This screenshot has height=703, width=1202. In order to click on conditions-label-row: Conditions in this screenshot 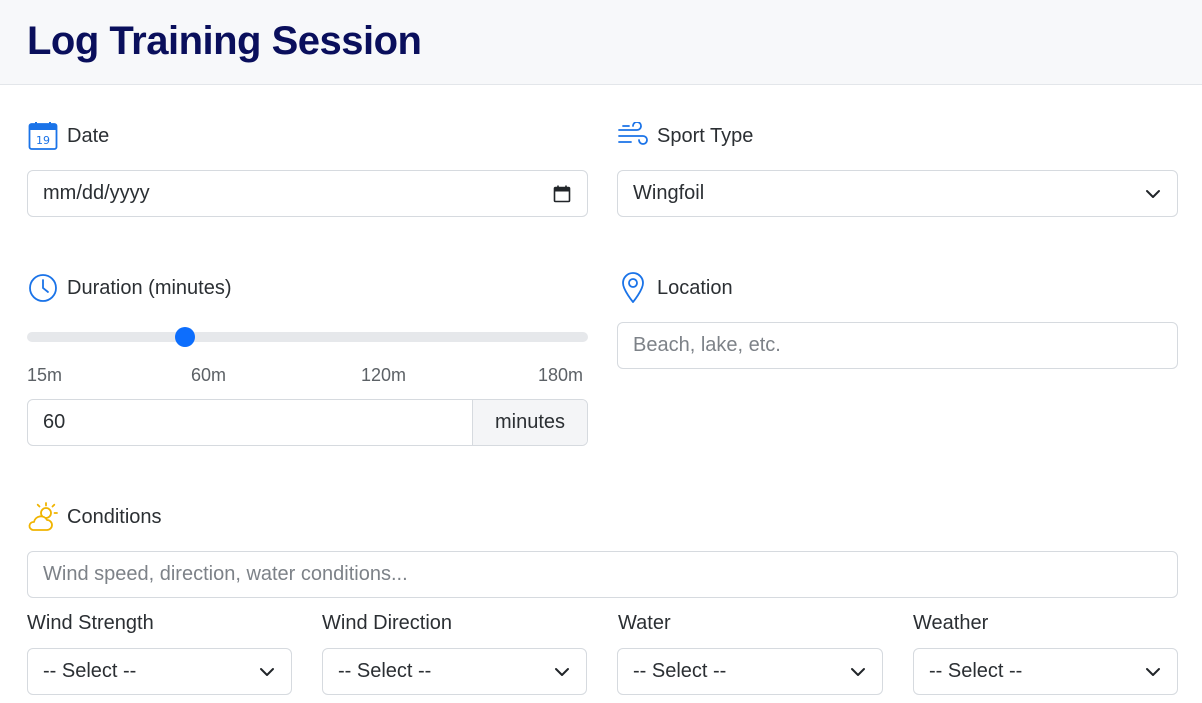, I will do `click(94, 517)`.